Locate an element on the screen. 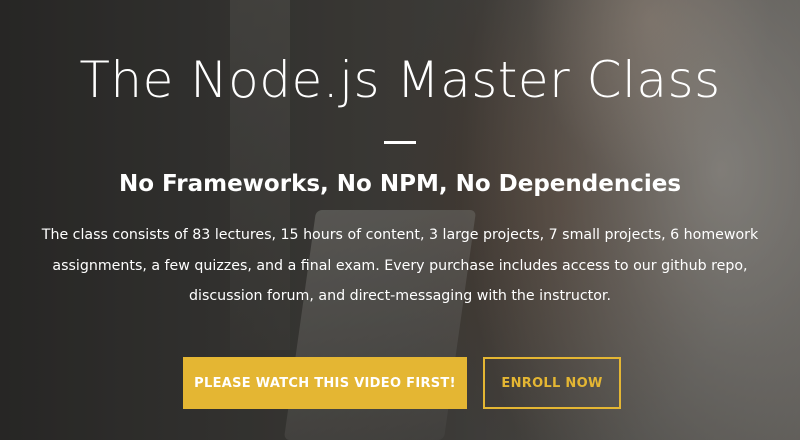  headline-divider is located at coordinates (400, 142).